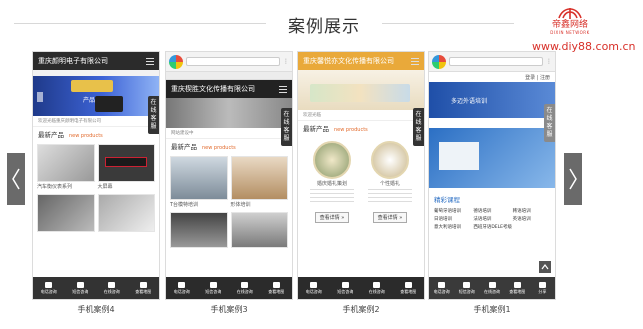 Image resolution: width=643 pixels, height=329 pixels. What do you see at coordinates (442, 284) in the screenshot?
I see `phone-icon` at bounding box center [442, 284].